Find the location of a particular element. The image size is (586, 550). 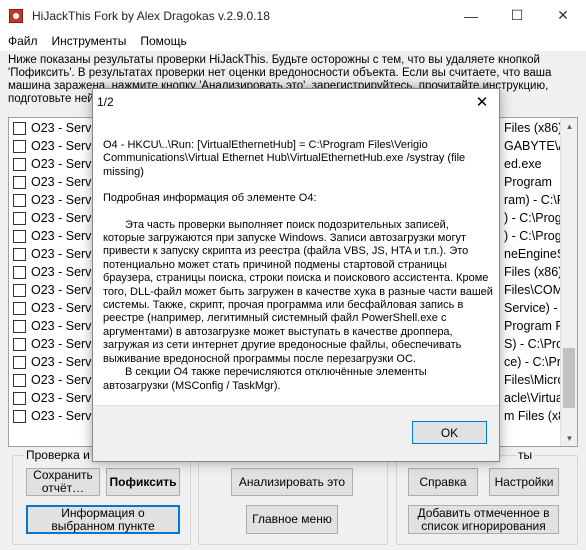

item-label-tail: ed.exe is located at coordinates (523, 164).